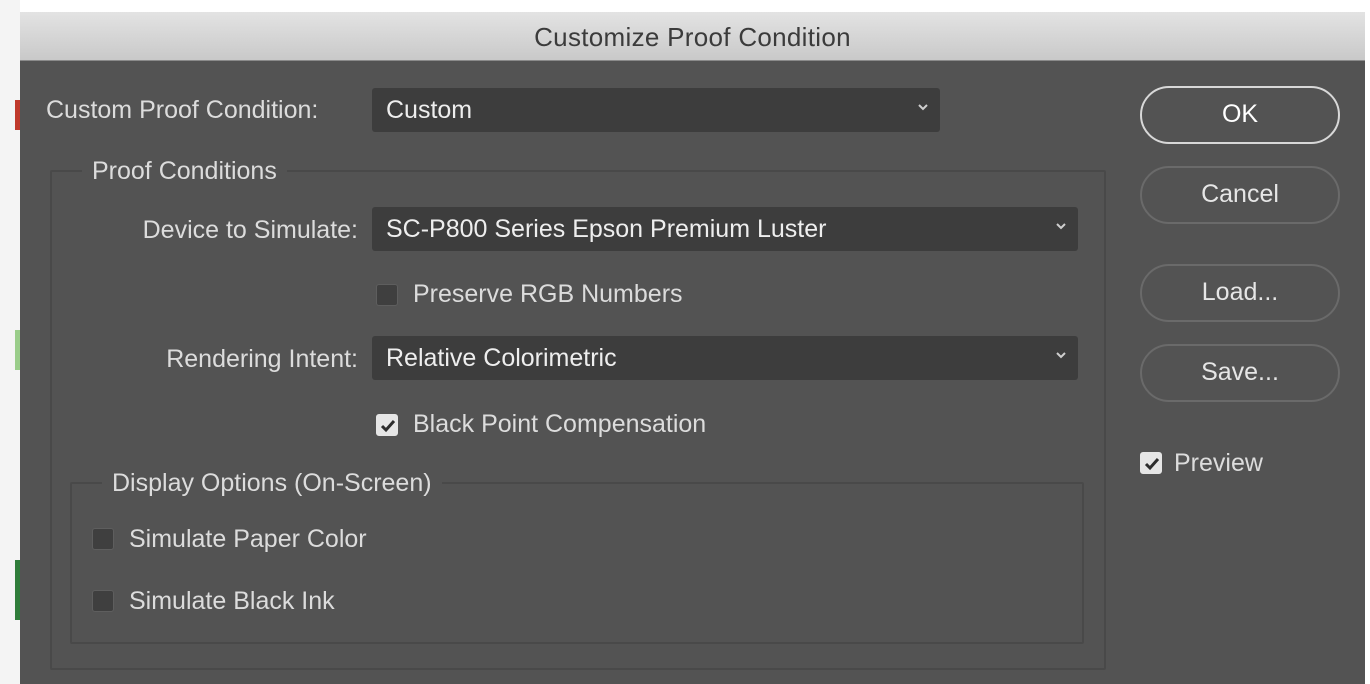  I want to click on cancel-button: Cancel, so click(1240, 195).